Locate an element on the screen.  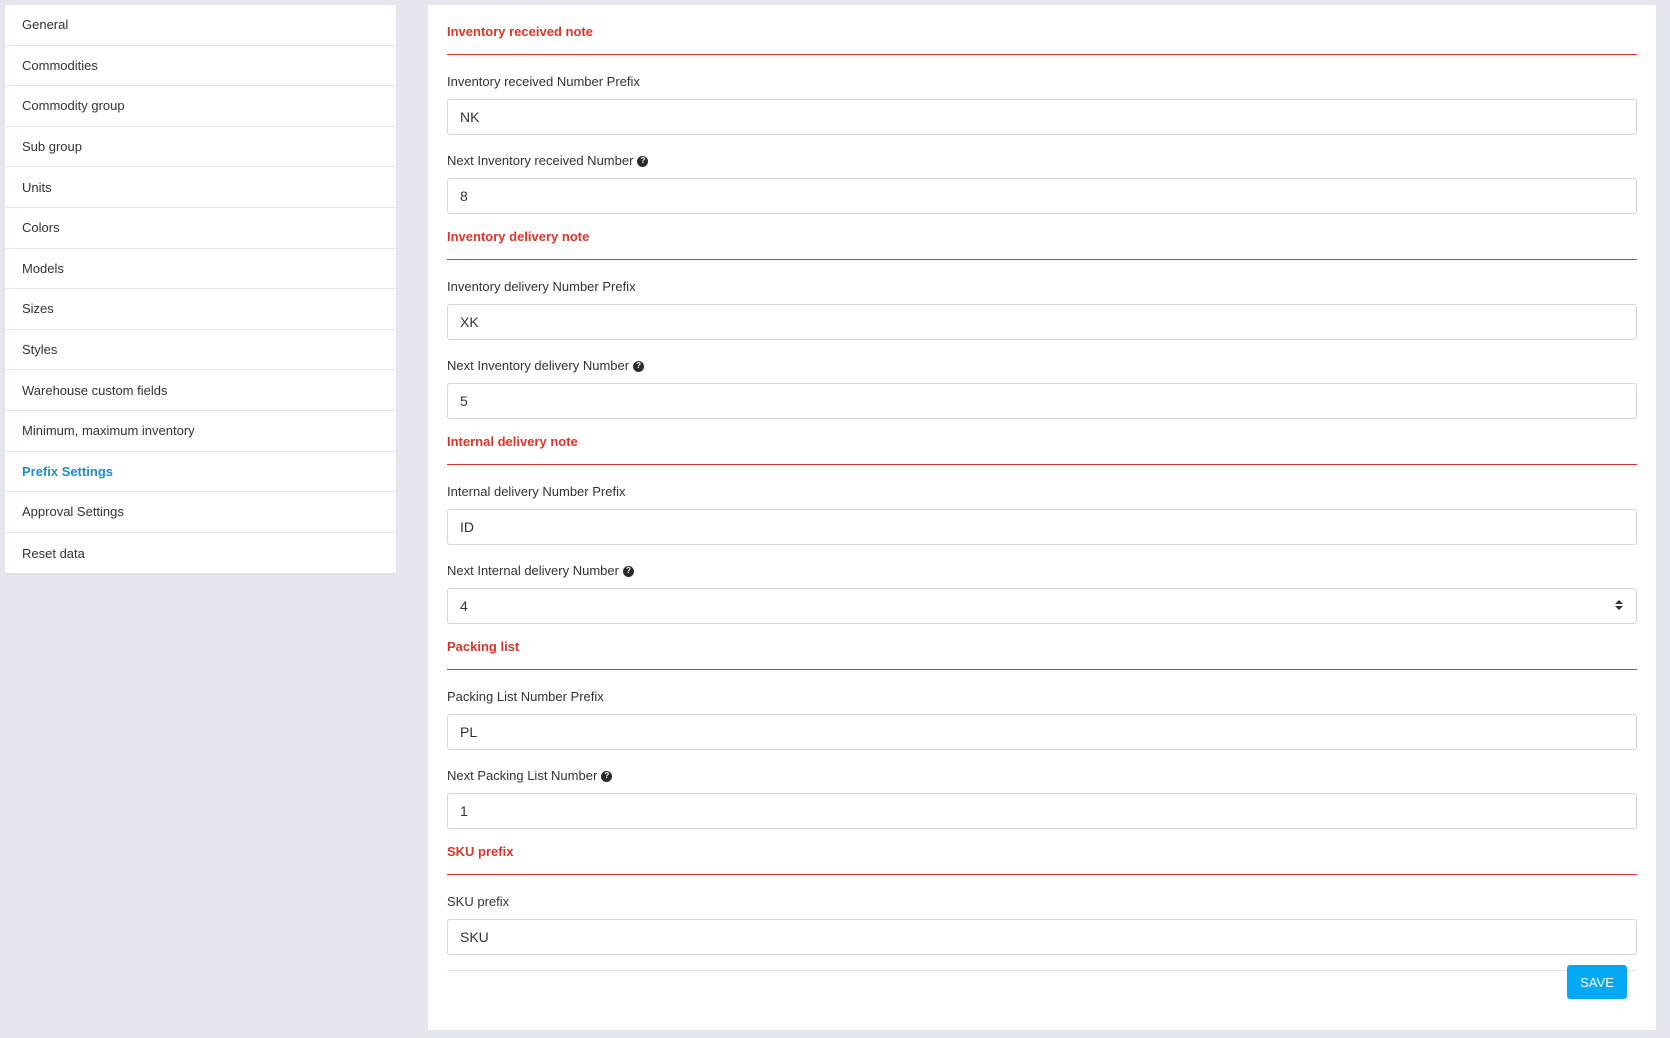
sidebar-item-styles: Styles is located at coordinates (200, 350).